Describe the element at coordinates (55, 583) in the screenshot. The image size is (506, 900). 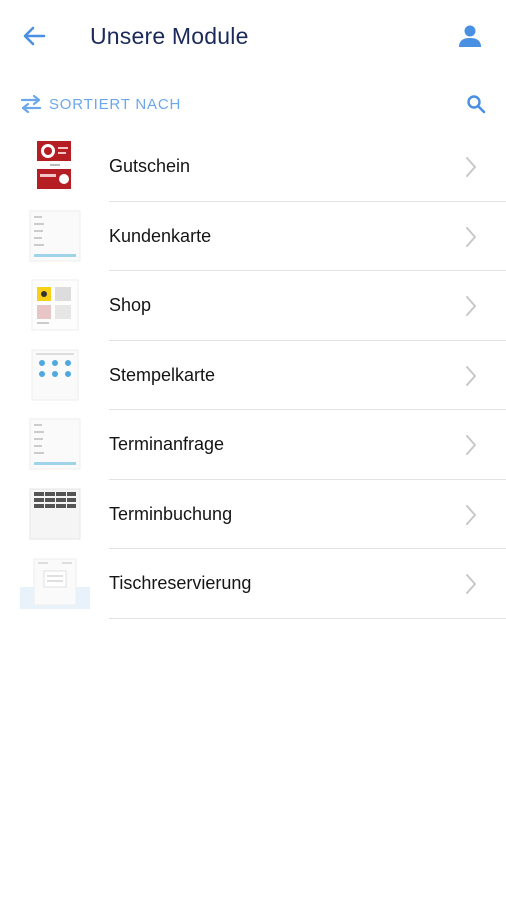
I see `table-reservation-thumbnail` at that location.